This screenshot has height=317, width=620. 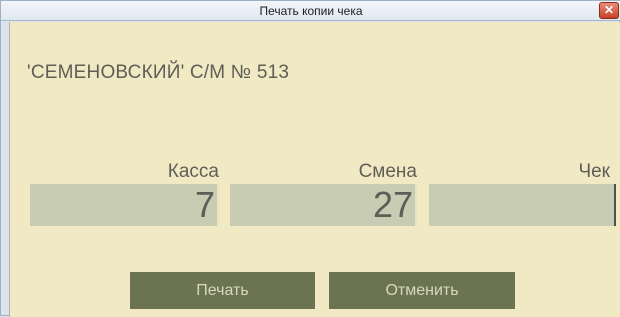 I want to click on window-title: Печать копии чека, so click(x=311, y=11).